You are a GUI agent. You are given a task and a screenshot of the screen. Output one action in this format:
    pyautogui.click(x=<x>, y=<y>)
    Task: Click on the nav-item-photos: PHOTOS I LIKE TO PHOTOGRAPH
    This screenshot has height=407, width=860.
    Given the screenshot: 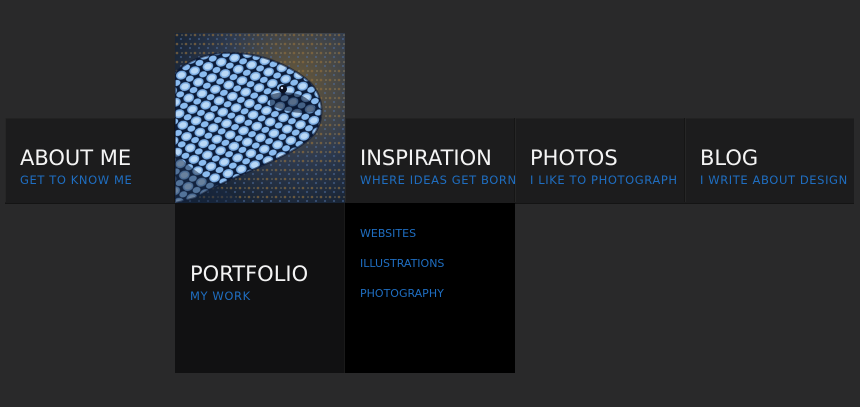 What is the action you would take?
    pyautogui.click(x=600, y=160)
    